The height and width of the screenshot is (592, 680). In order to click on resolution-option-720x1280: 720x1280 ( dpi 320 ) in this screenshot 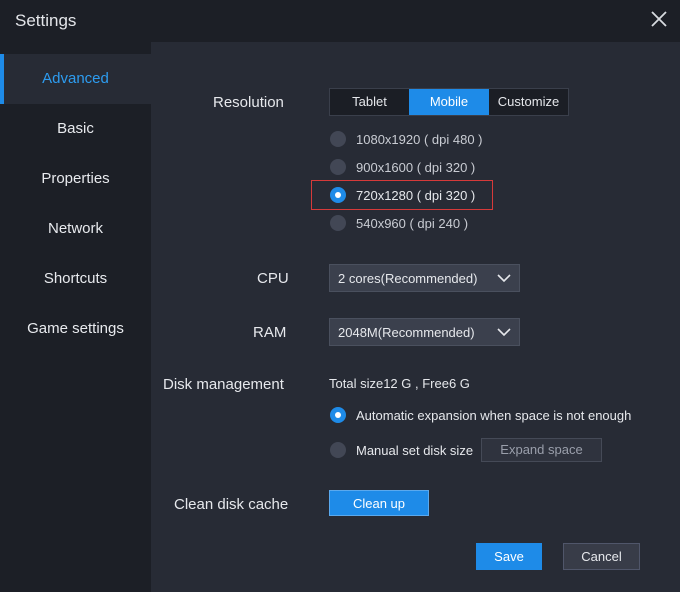, I will do `click(402, 195)`.